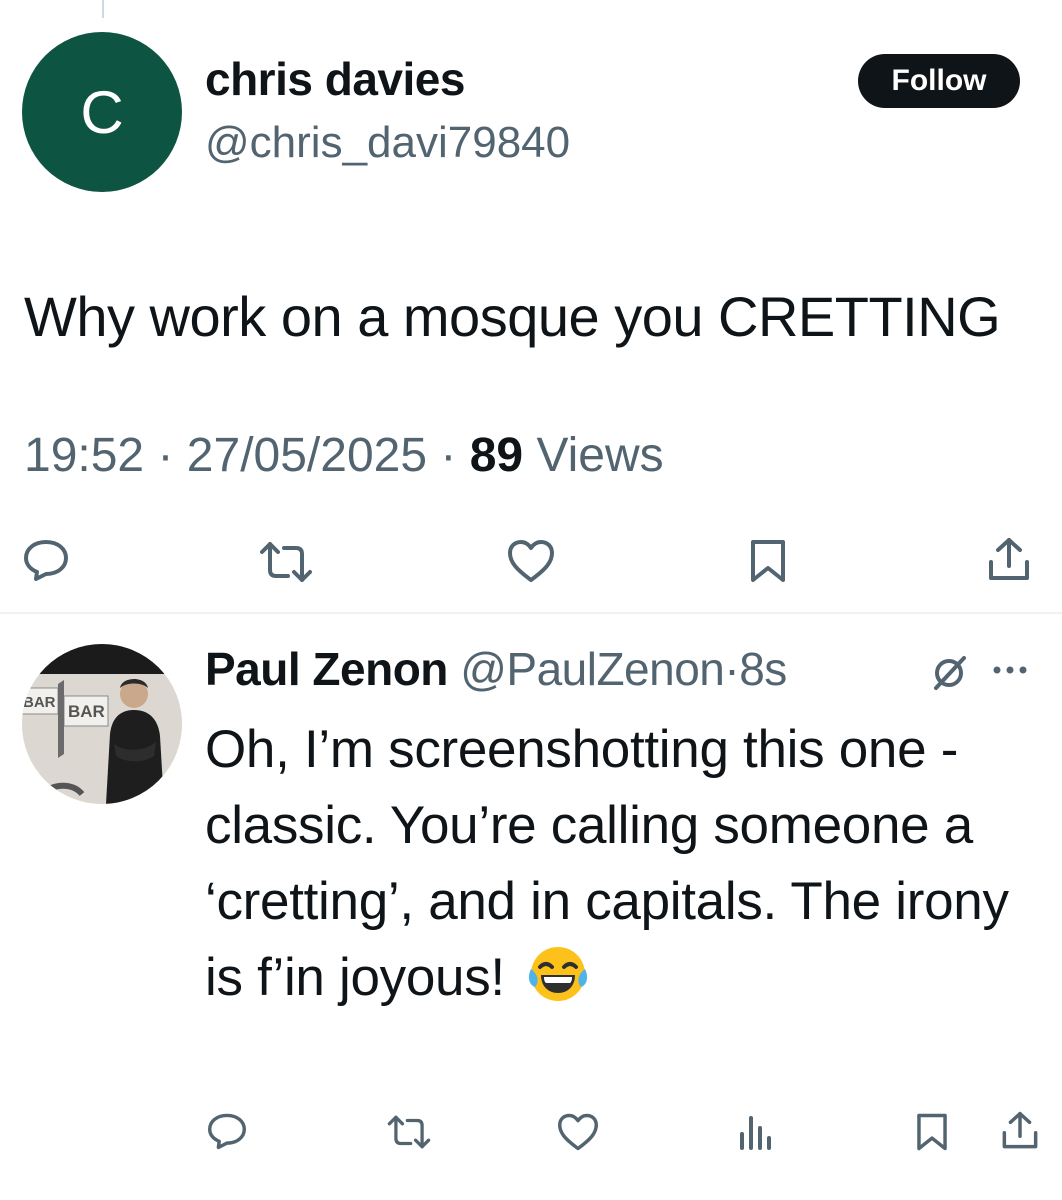  What do you see at coordinates (103, 9) in the screenshot?
I see `thread-connector-line` at bounding box center [103, 9].